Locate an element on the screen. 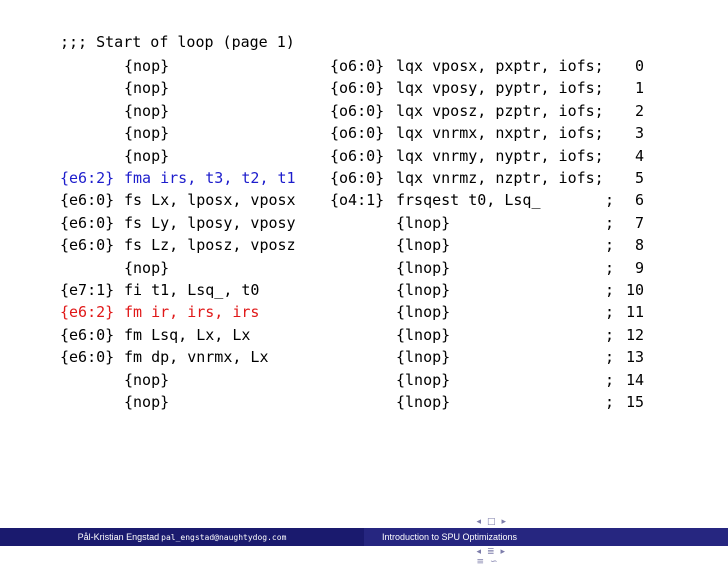  nav-slide-icon: ≣ is located at coordinates (491, 552).